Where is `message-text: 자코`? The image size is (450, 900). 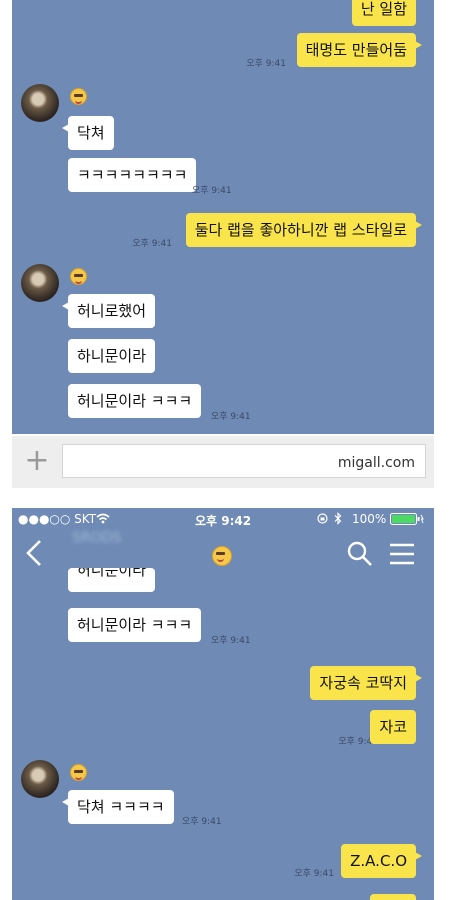
message-text: 자코 is located at coordinates (393, 727).